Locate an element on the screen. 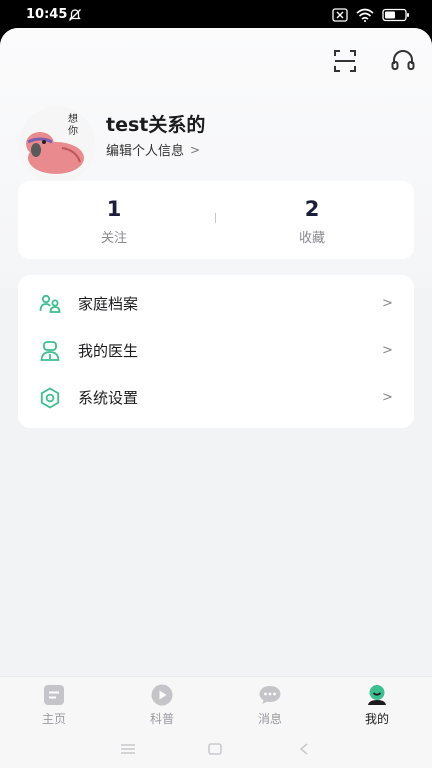  nav-messages-label: 消息 is located at coordinates (269, 719).